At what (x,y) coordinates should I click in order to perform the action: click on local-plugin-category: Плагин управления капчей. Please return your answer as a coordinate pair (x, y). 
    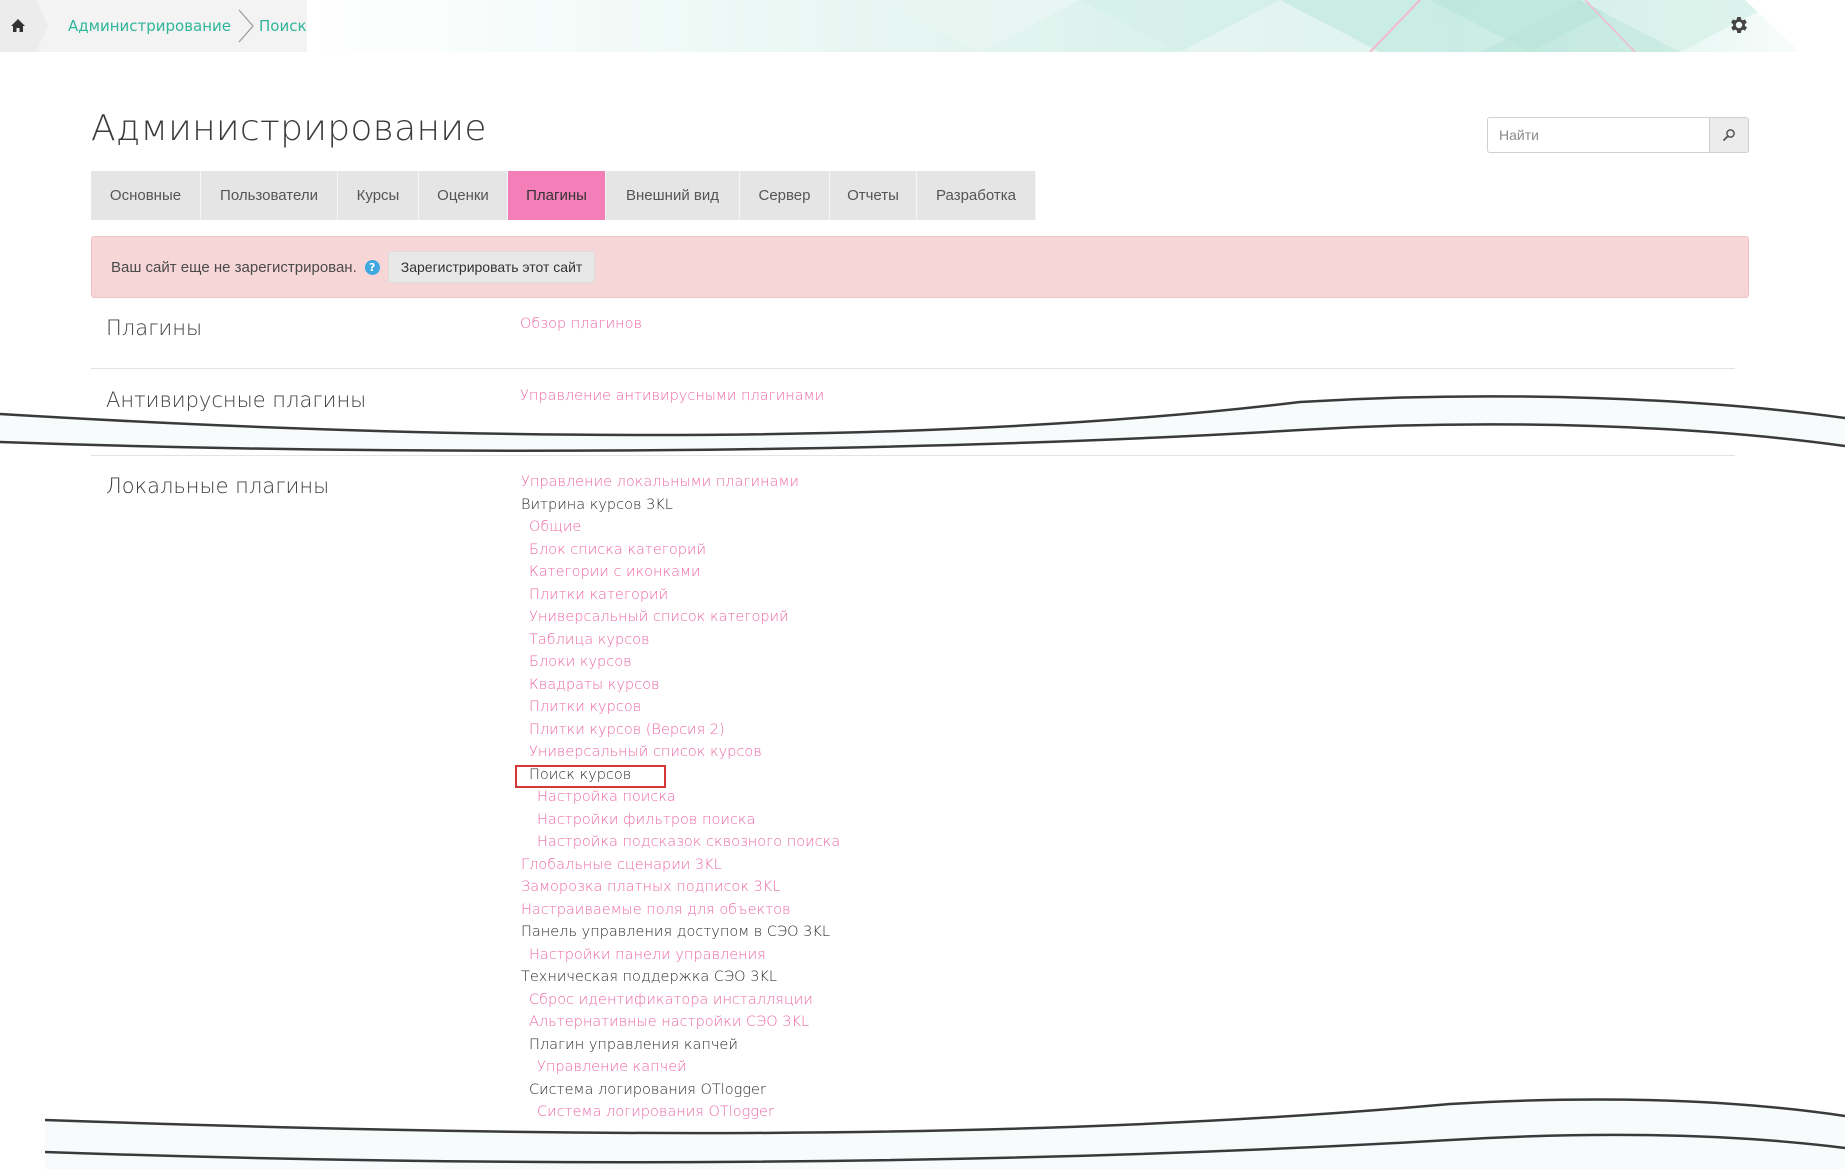
    Looking at the image, I should click on (633, 1044).